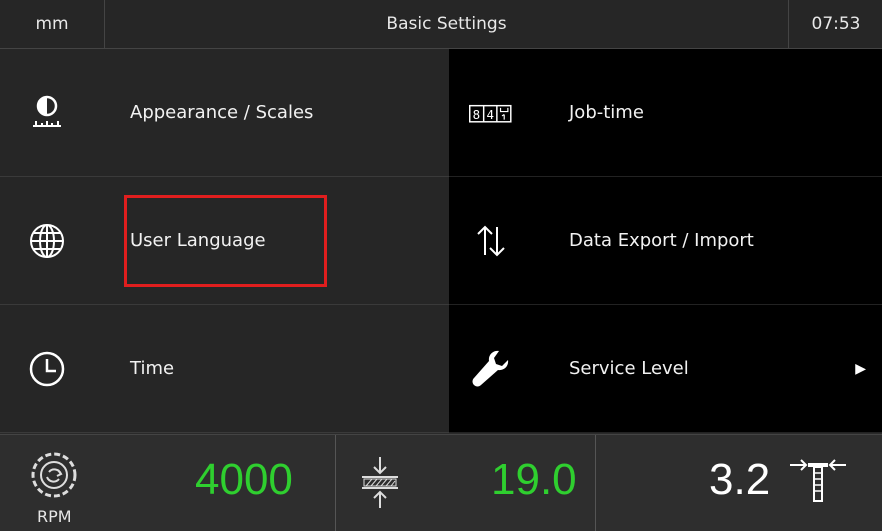  What do you see at coordinates (606, 112) in the screenshot?
I see `menu-item-label: Job-time` at bounding box center [606, 112].